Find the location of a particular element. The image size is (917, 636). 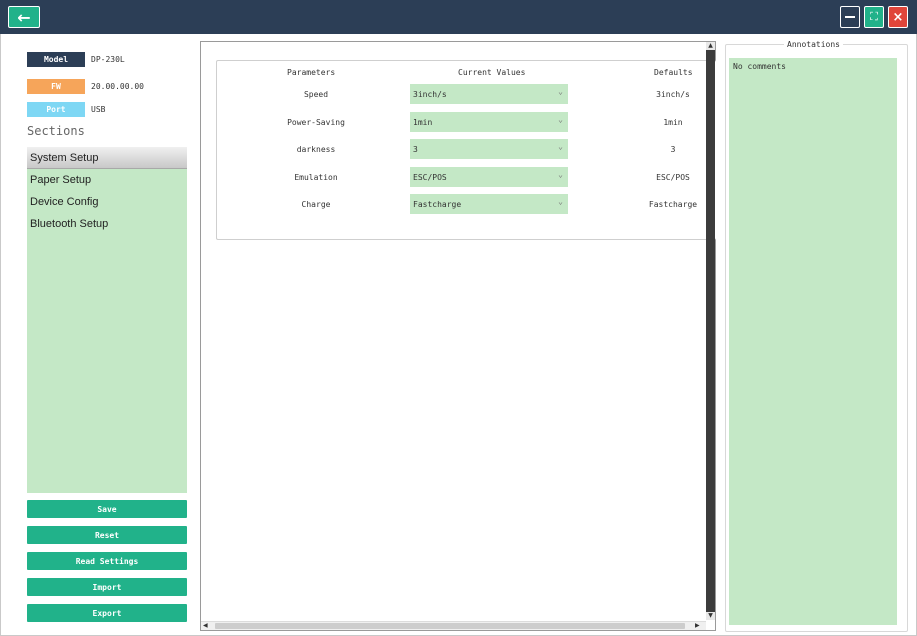

back-button: ← is located at coordinates (24, 17).